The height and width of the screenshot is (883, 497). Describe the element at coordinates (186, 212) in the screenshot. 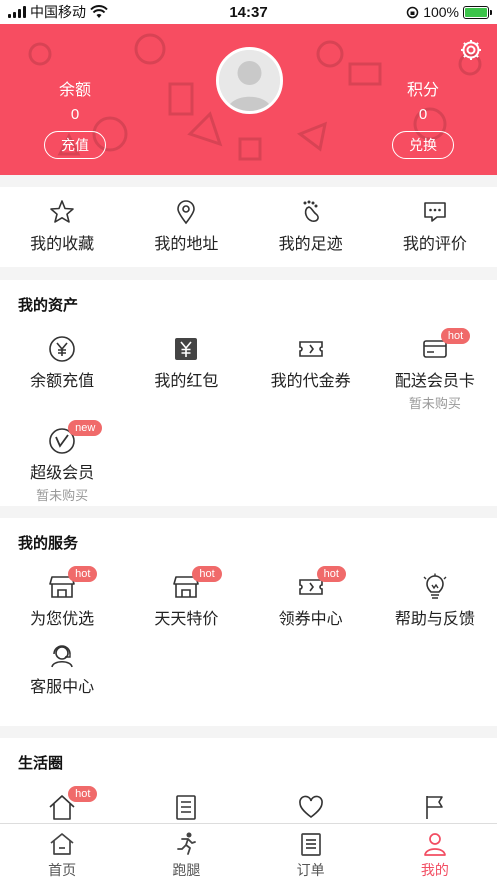

I see `location-pin-icon` at that location.